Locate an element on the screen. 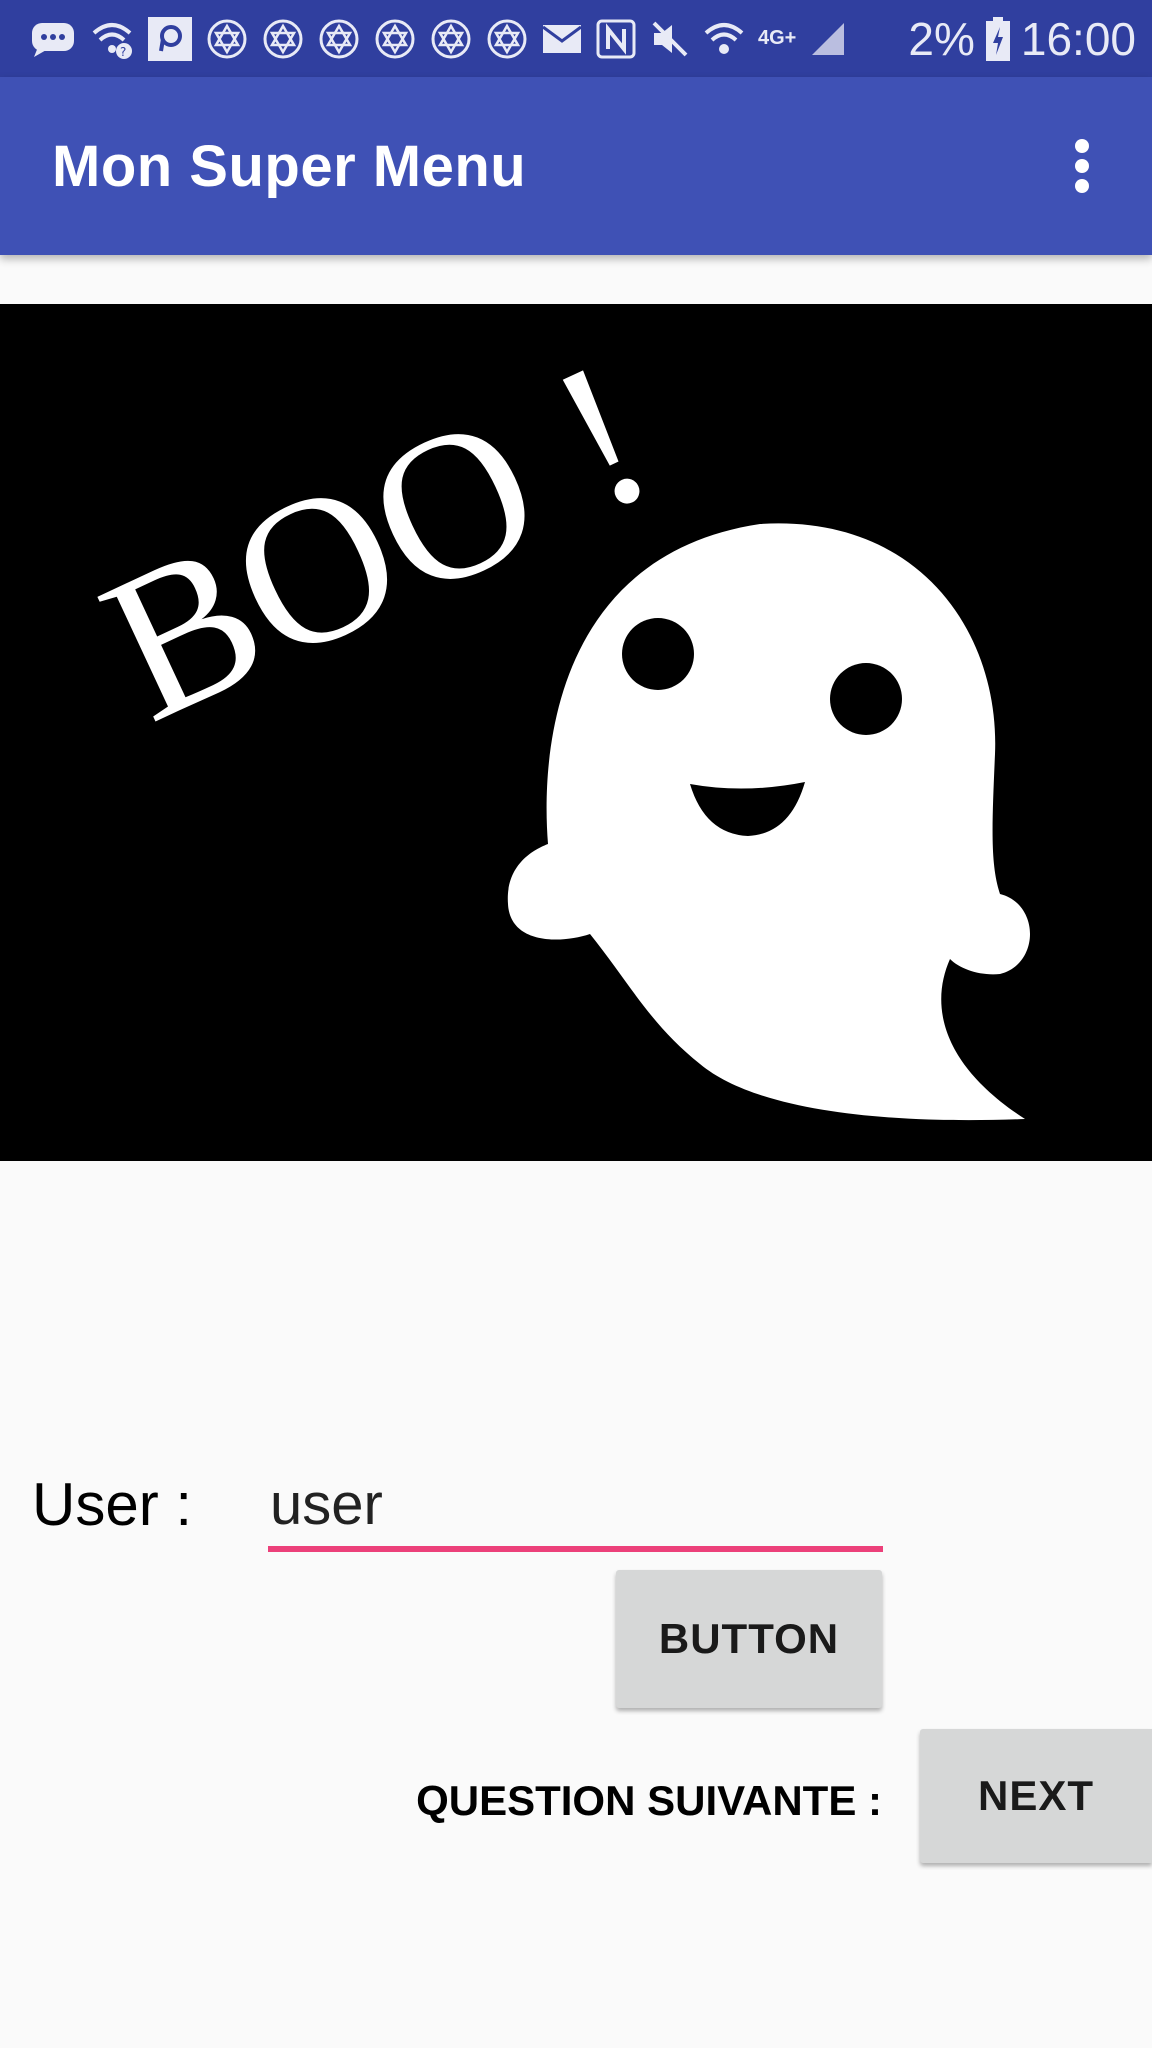 This screenshot has width=1152, height=2048. ghost-left-eye is located at coordinates (658, 654).